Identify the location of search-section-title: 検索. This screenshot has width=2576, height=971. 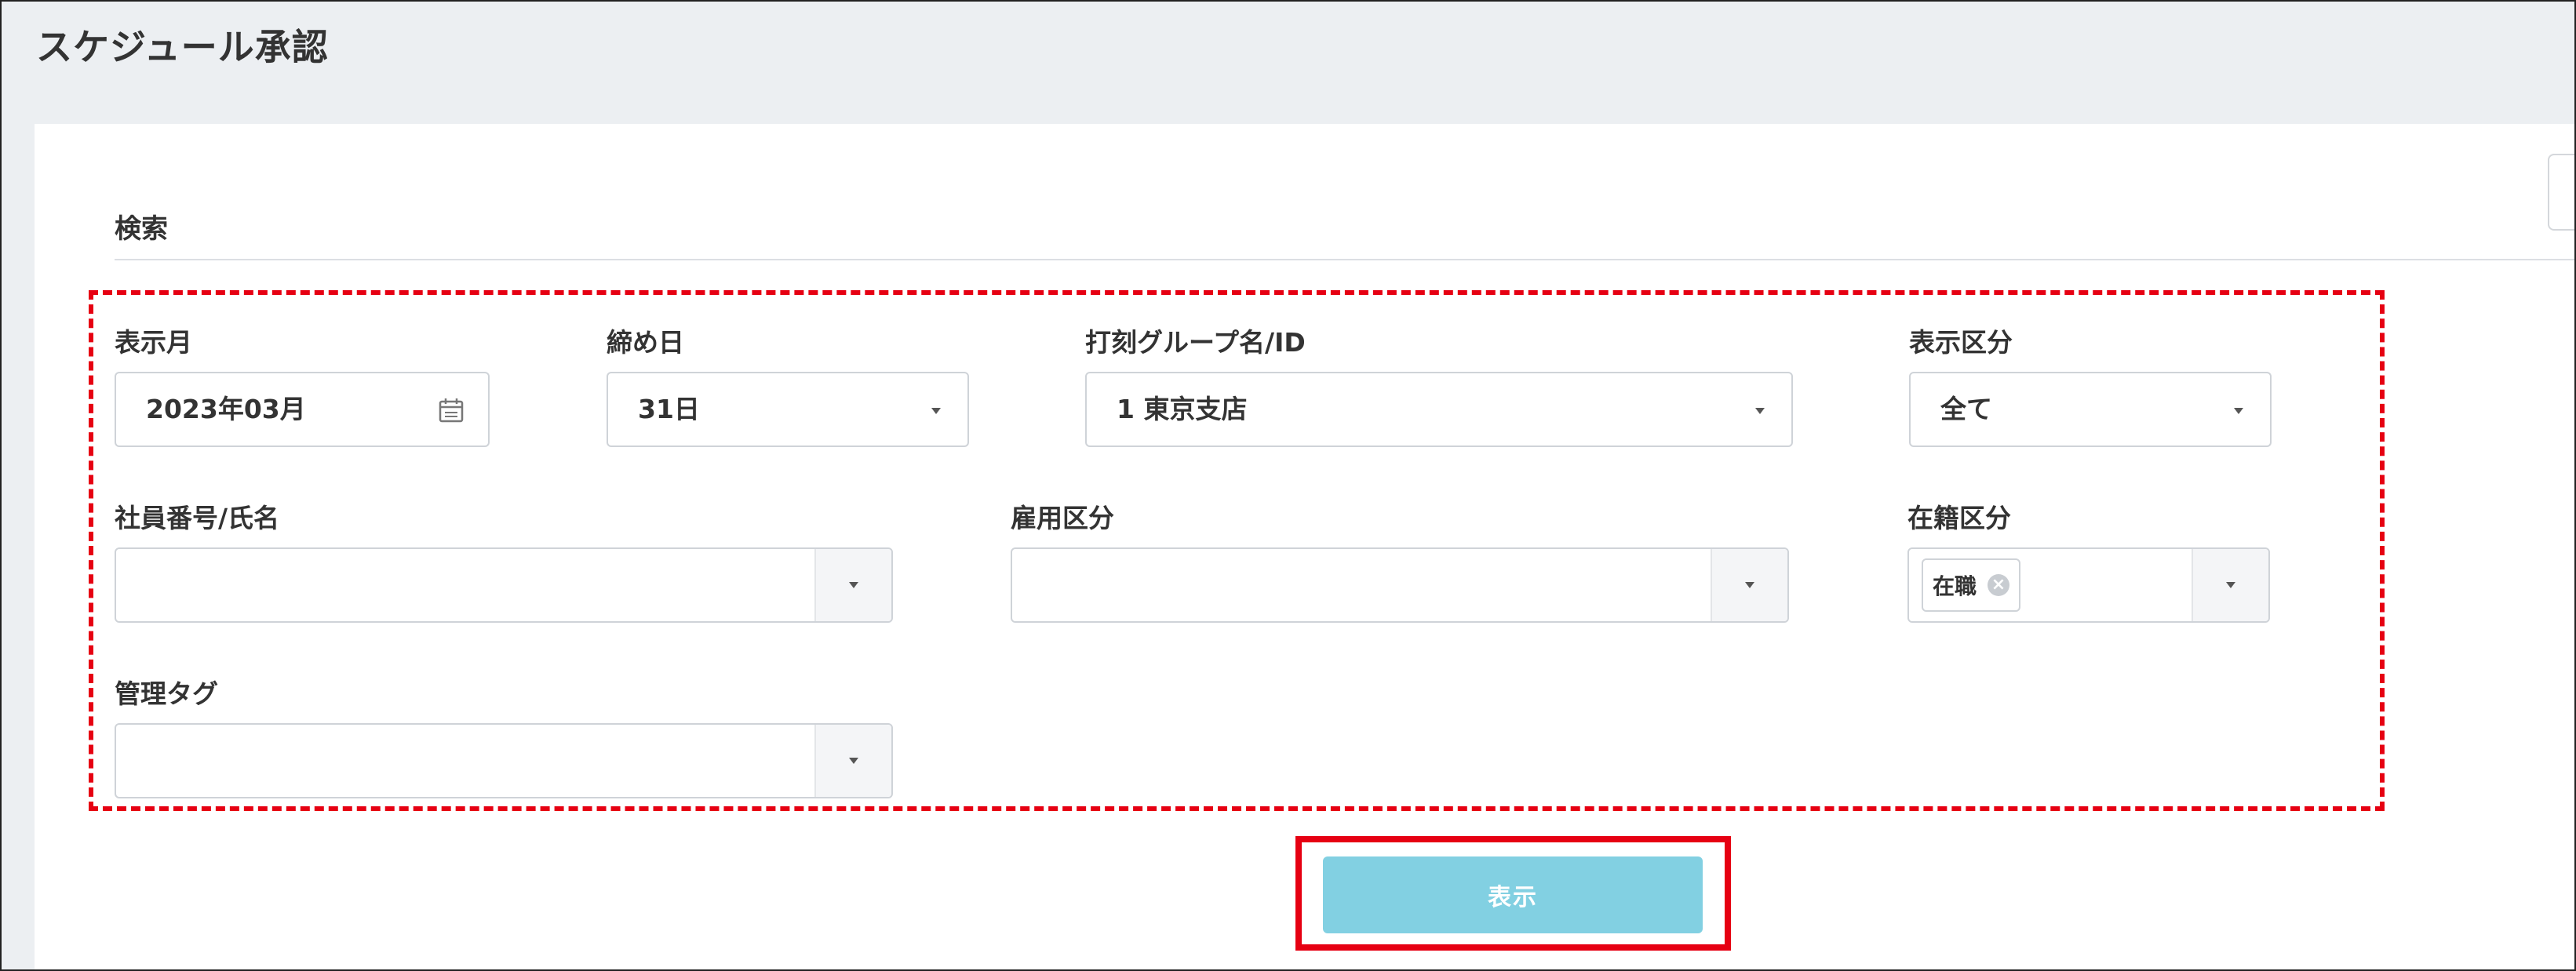
(141, 229).